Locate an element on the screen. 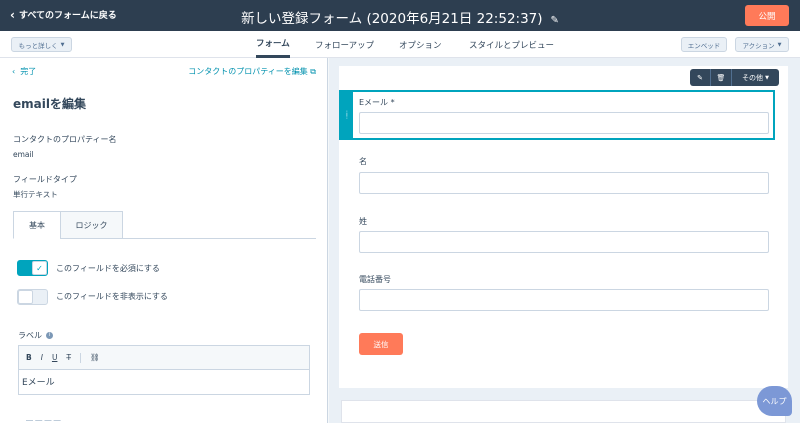  tab-style-preview: スタイルとプレビュー is located at coordinates (511, 44).